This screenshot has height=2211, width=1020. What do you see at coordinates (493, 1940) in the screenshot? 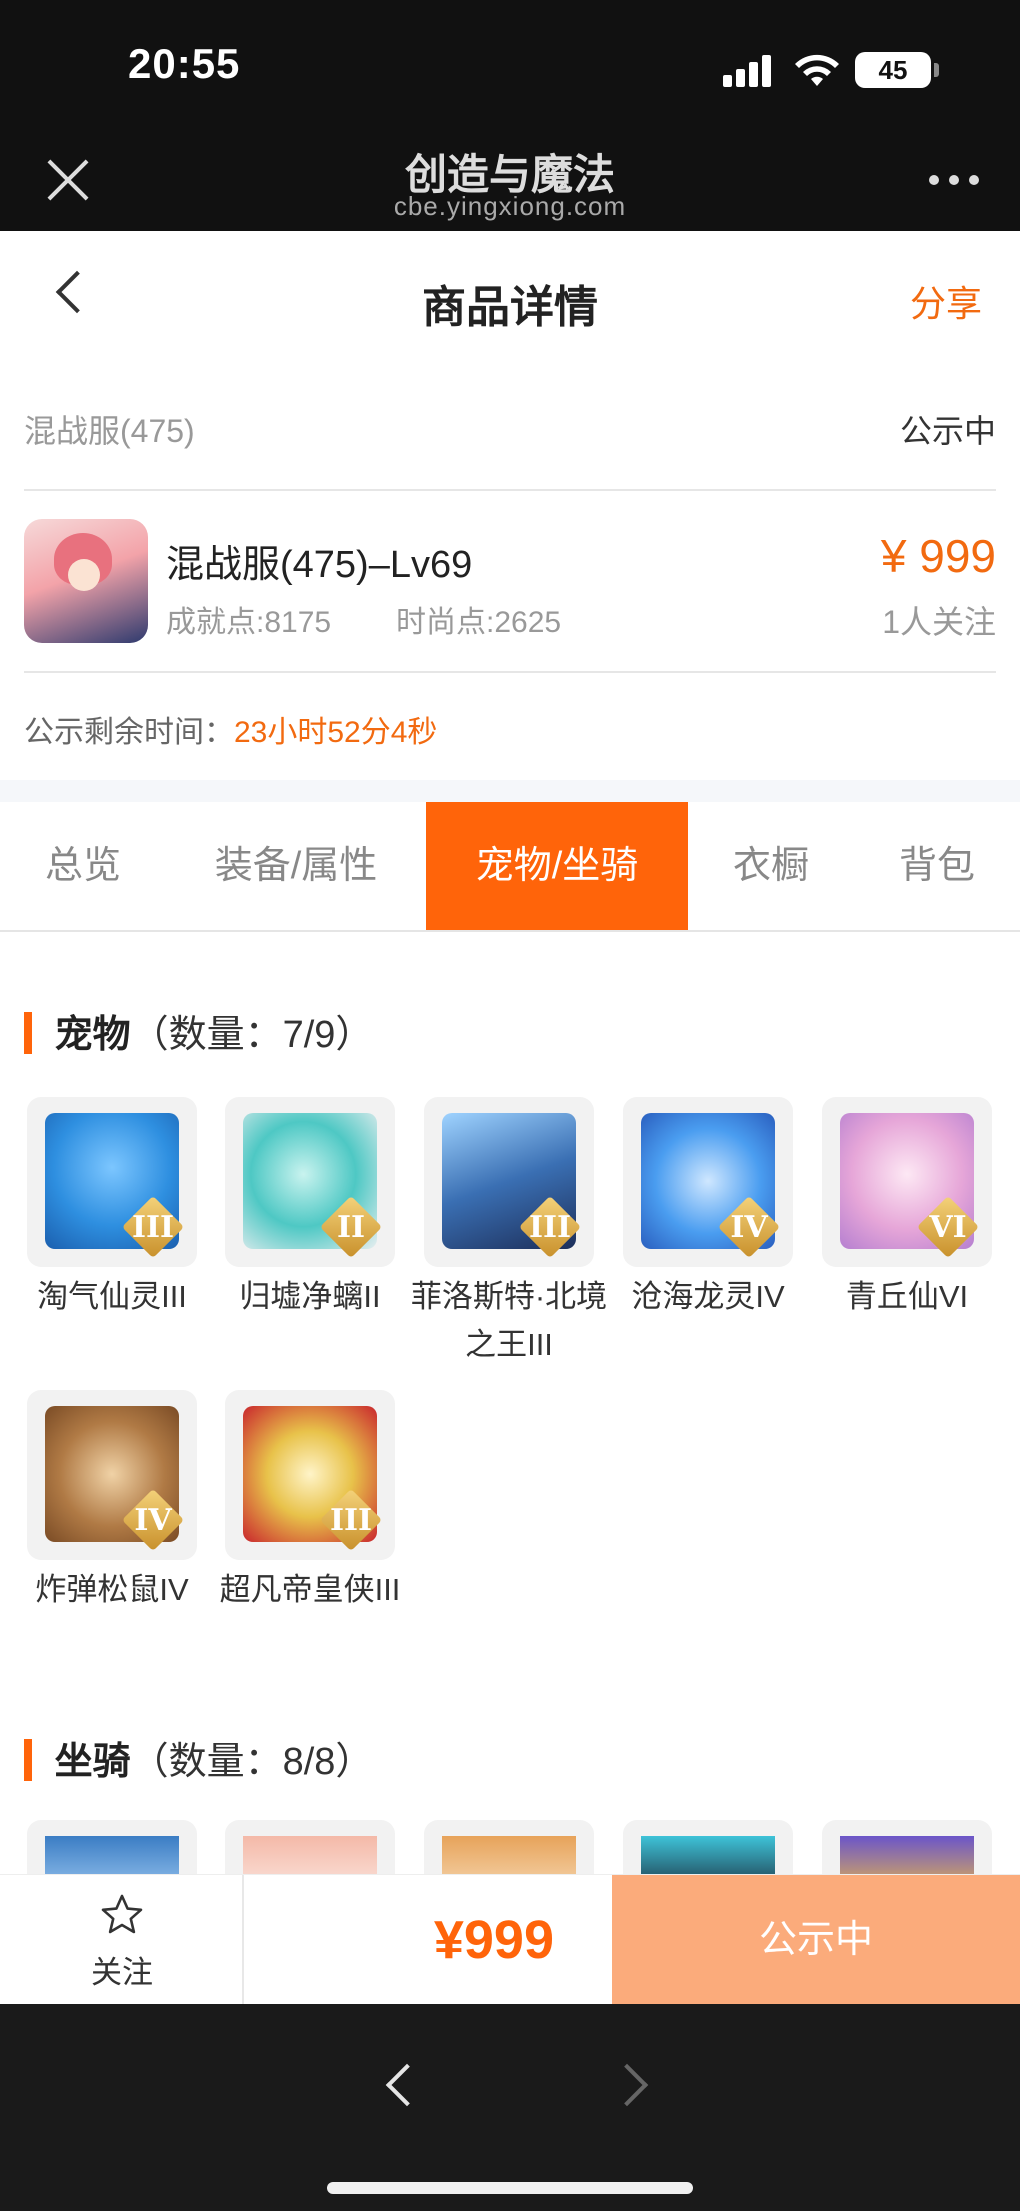
I see `bottom-price: ¥999` at bounding box center [493, 1940].